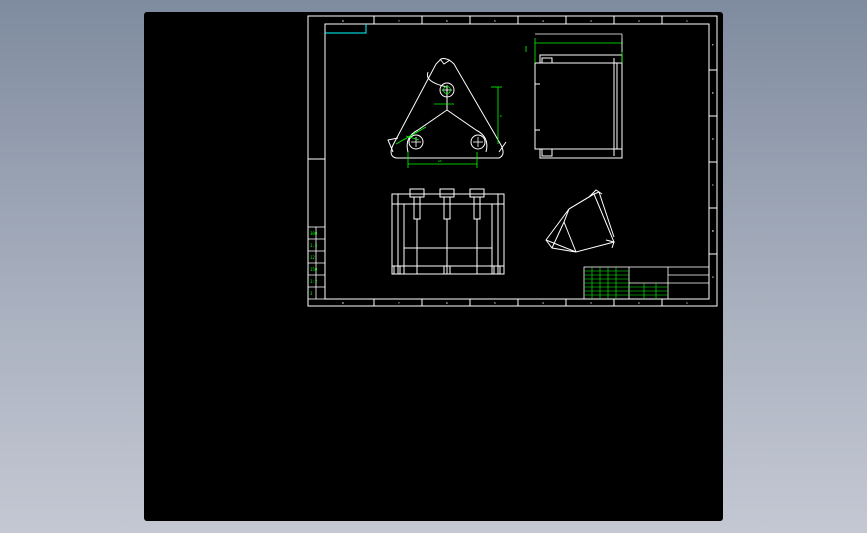 The height and width of the screenshot is (533, 867). I want to click on left-side-table, so click(316, 263).